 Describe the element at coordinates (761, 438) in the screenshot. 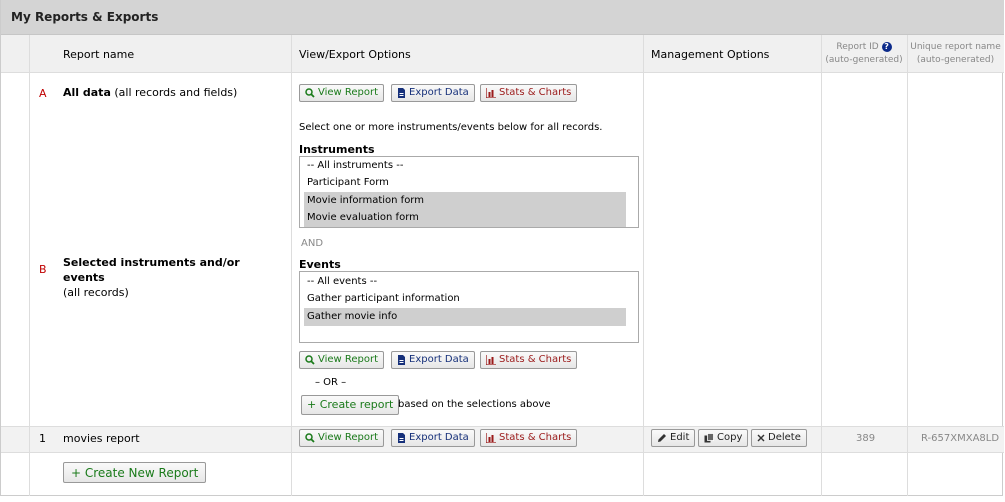

I see `x-icon` at that location.